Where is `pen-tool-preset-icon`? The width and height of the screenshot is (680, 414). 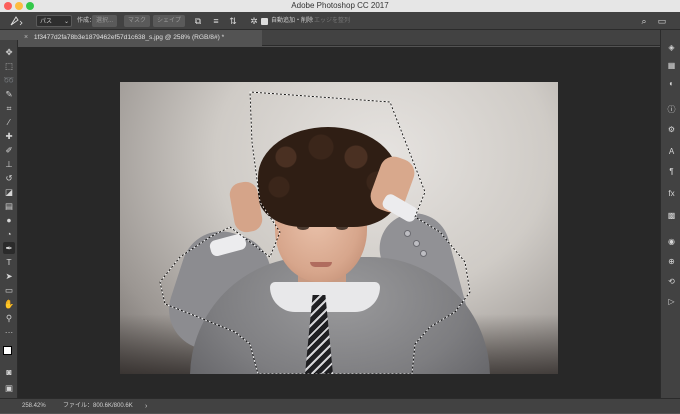 pen-tool-preset-icon is located at coordinates (16, 21).